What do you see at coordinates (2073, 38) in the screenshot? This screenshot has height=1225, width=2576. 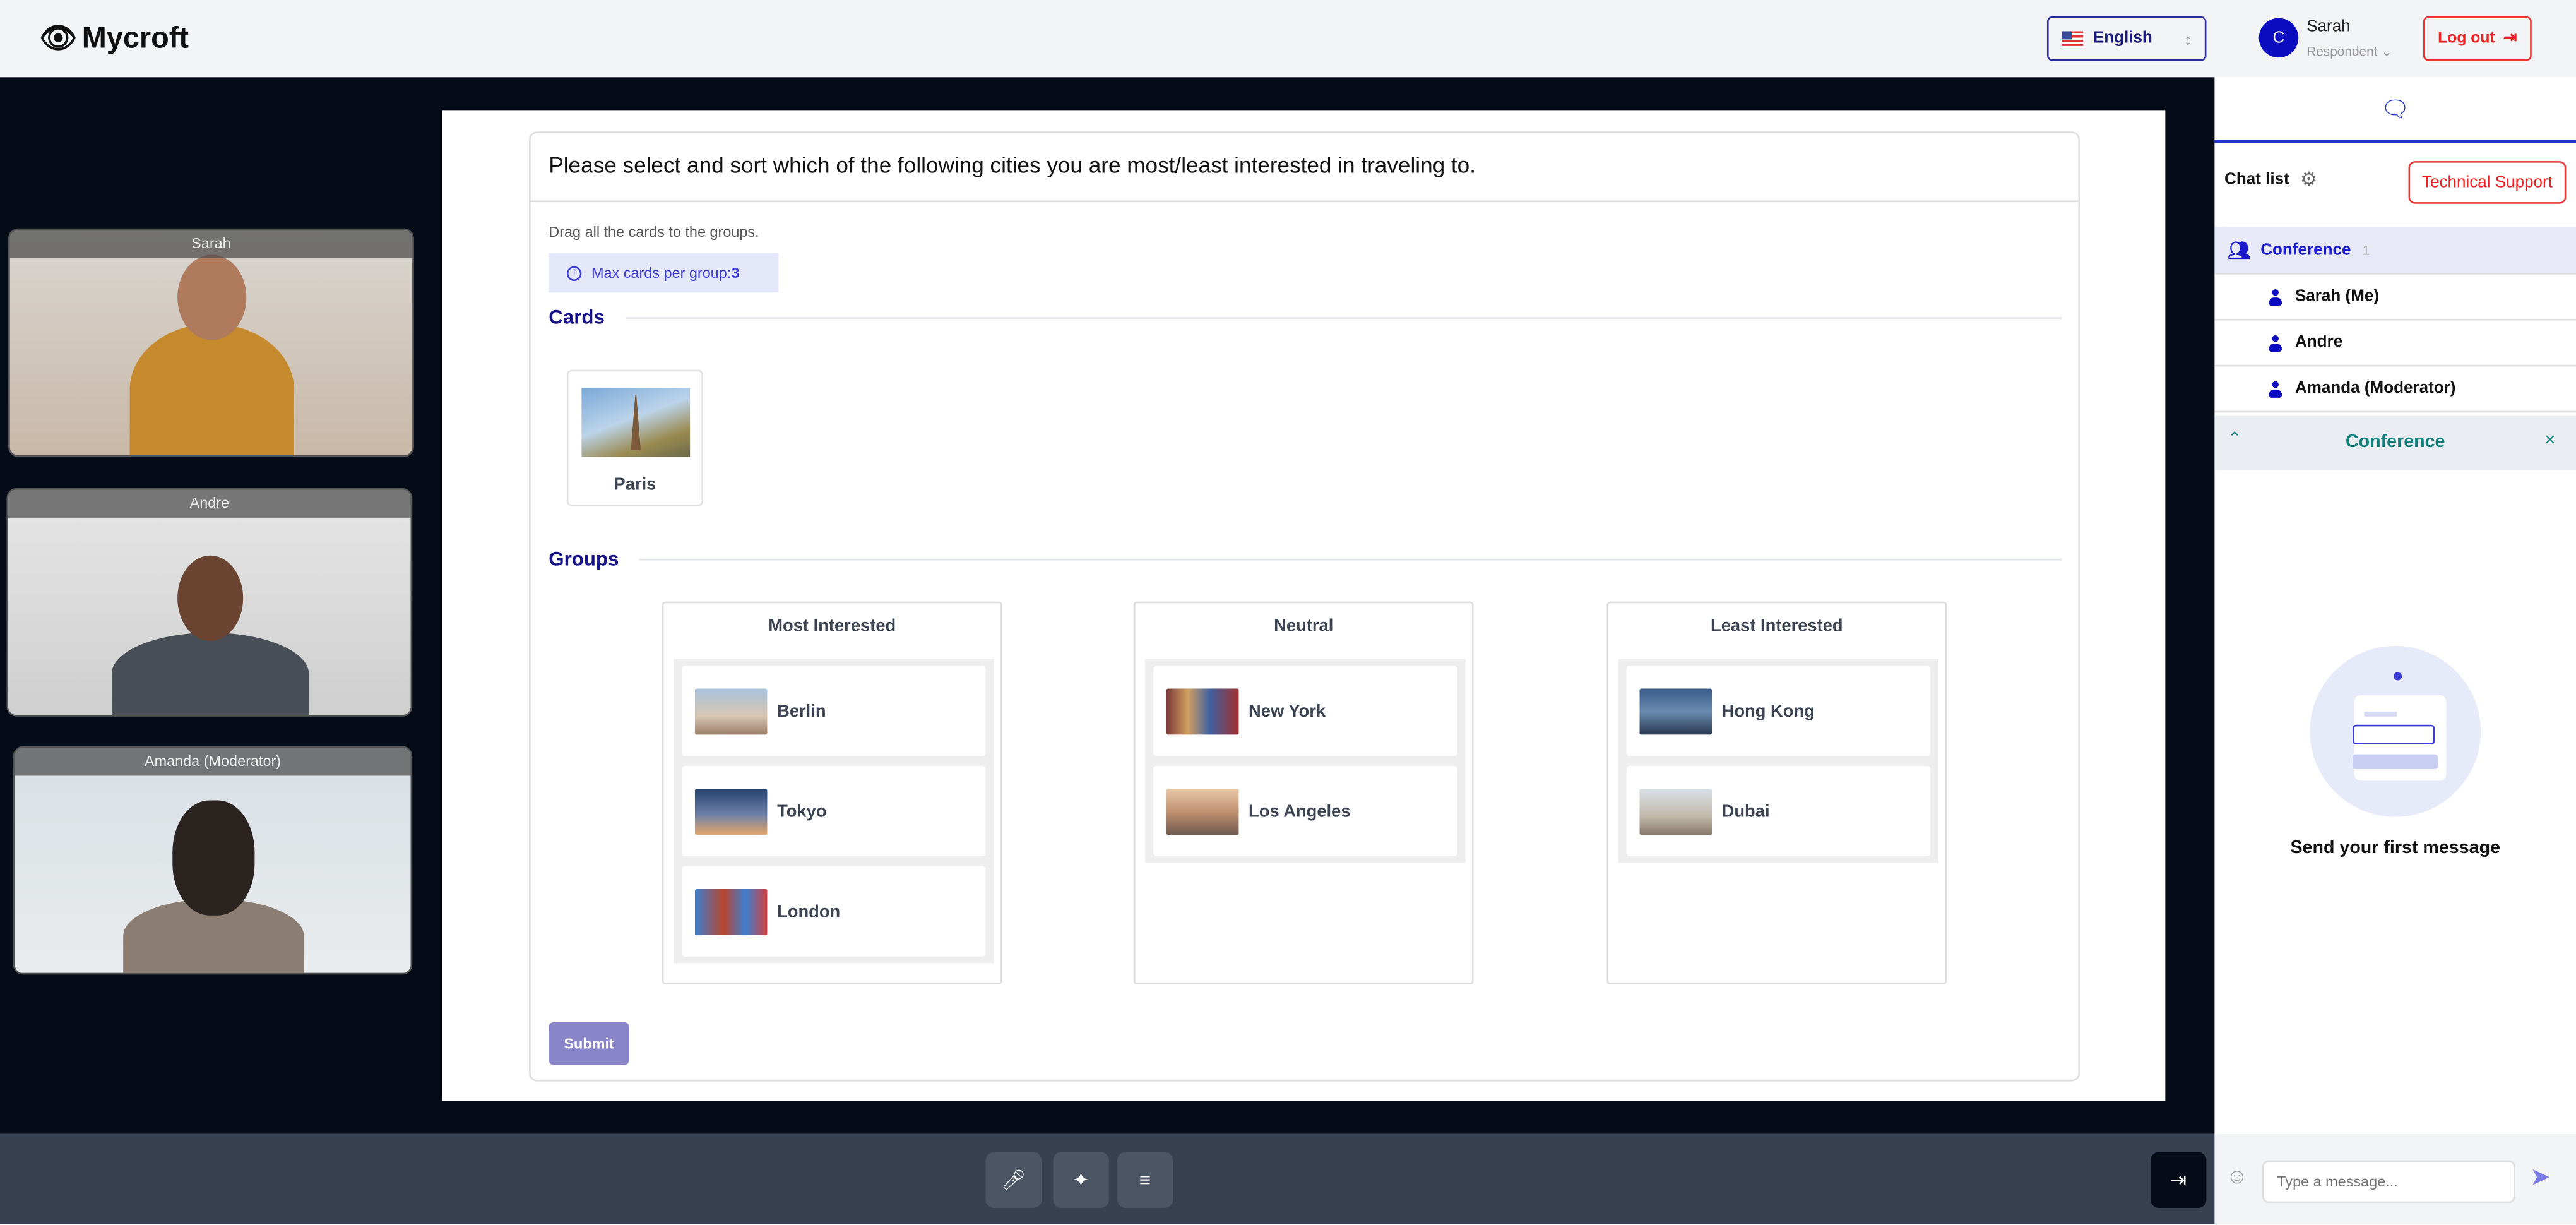 I see `us-flag-icon` at bounding box center [2073, 38].